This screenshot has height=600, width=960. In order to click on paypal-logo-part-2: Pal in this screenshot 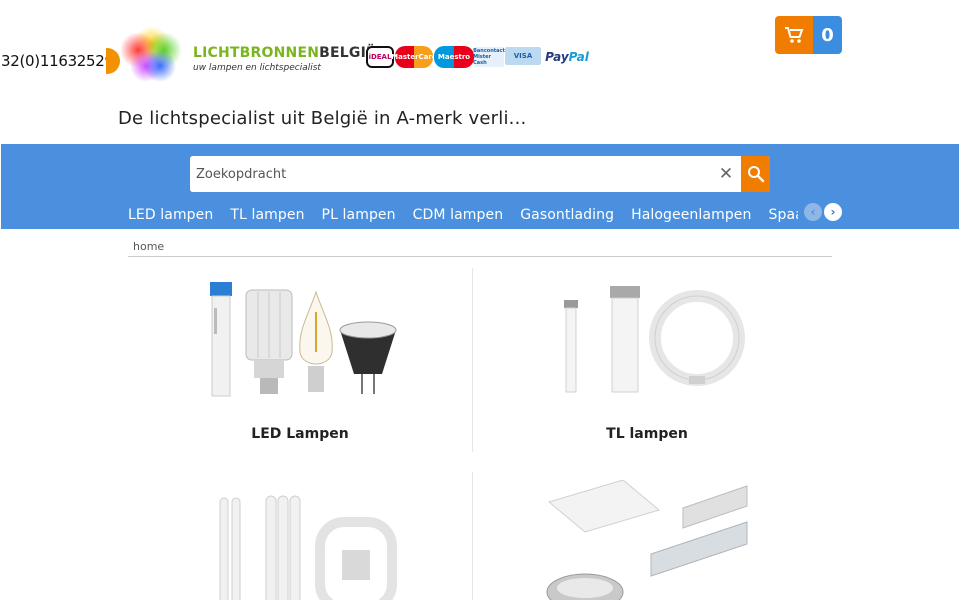, I will do `click(578, 57)`.